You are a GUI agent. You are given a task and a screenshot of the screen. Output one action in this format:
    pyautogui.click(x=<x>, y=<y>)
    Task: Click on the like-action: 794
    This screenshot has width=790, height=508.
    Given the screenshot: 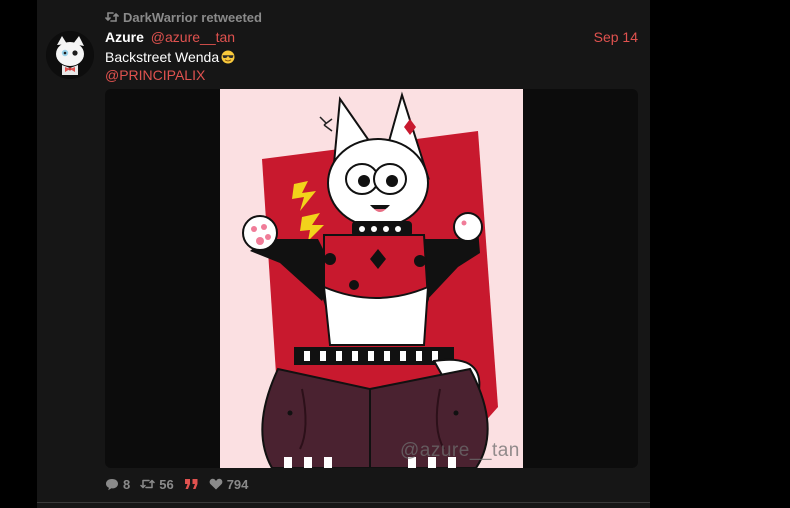 What is the action you would take?
    pyautogui.click(x=229, y=484)
    